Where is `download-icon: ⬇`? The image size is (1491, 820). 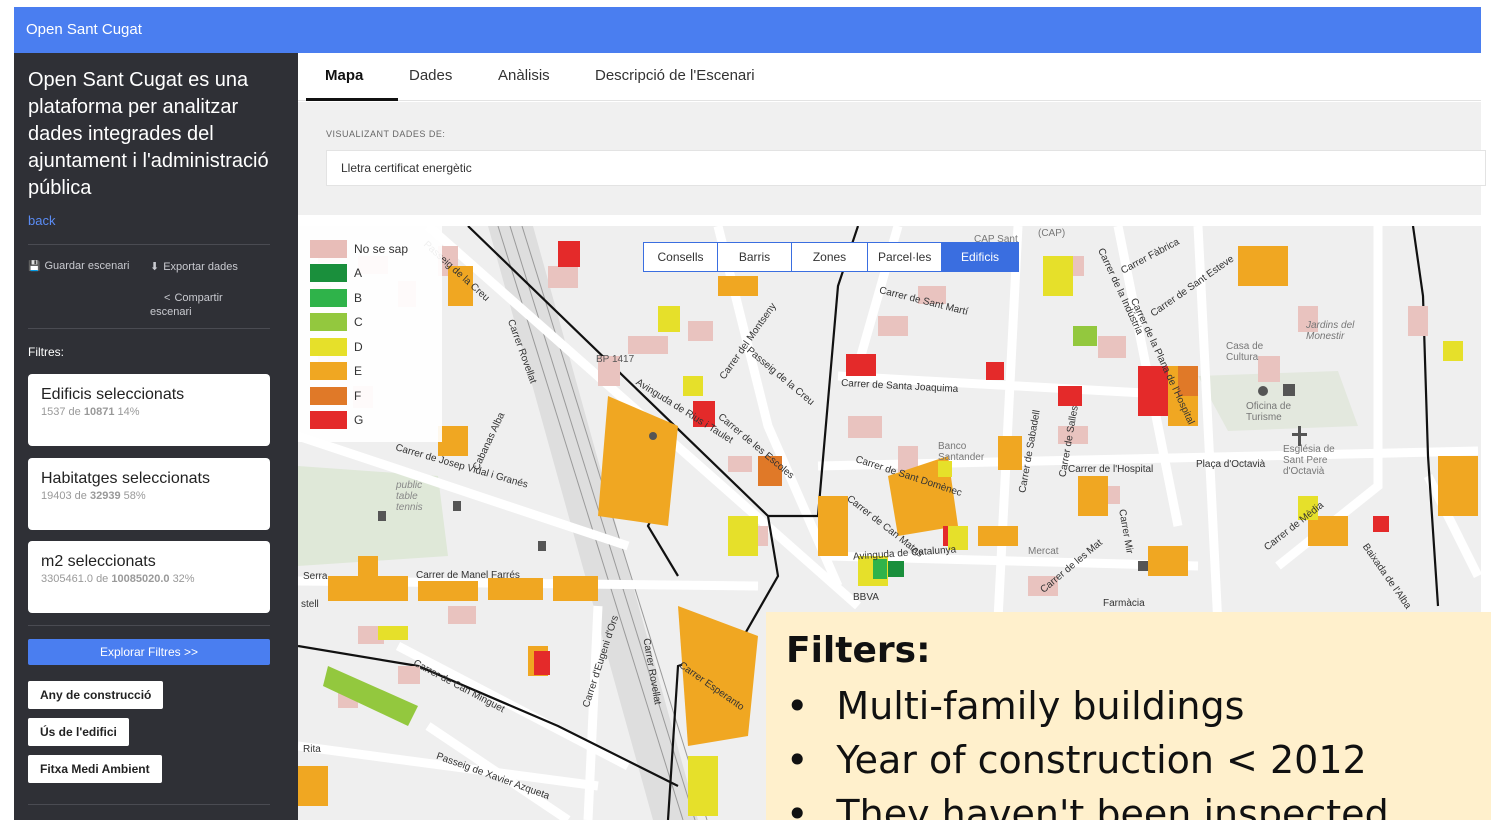
download-icon: ⬇ is located at coordinates (155, 267).